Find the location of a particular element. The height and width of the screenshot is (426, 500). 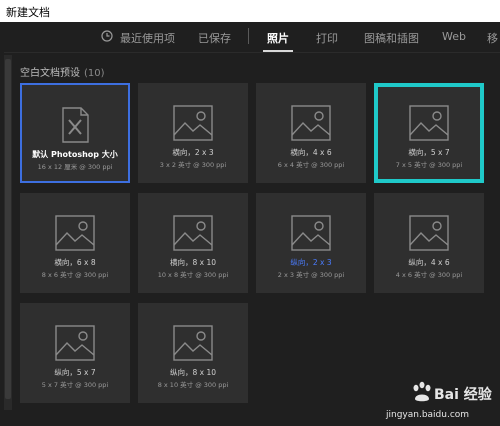

section-title: 空白文档预设 (10) is located at coordinates (62, 71).